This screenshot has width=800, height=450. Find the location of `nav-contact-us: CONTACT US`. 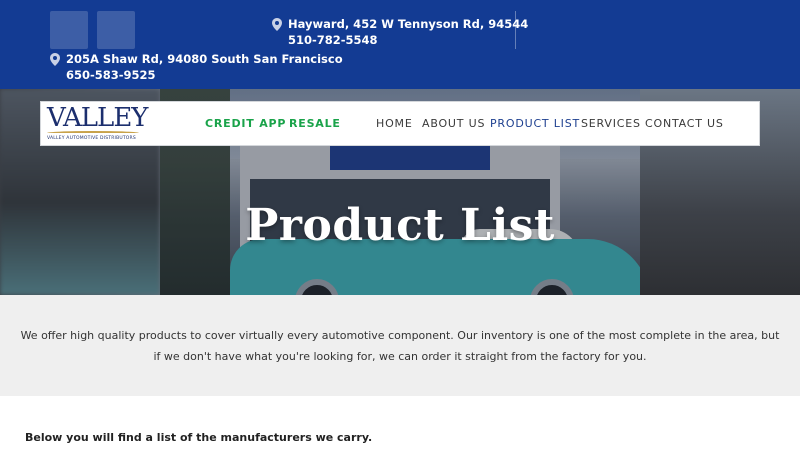

nav-contact-us: CONTACT US is located at coordinates (684, 123).